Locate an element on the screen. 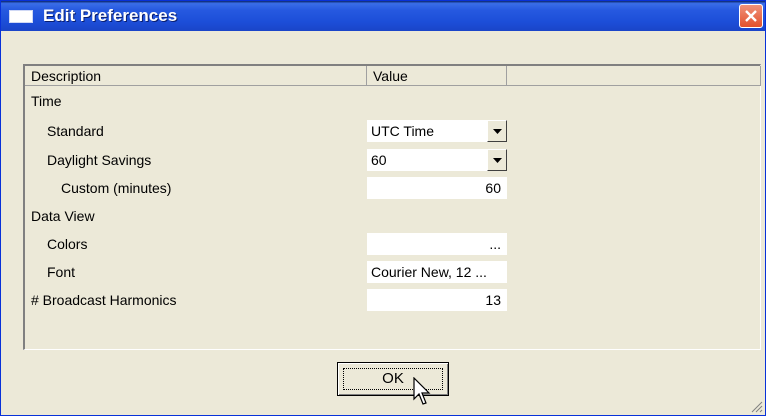 The height and width of the screenshot is (416, 766). custom-minutes-input: 60 is located at coordinates (437, 188).